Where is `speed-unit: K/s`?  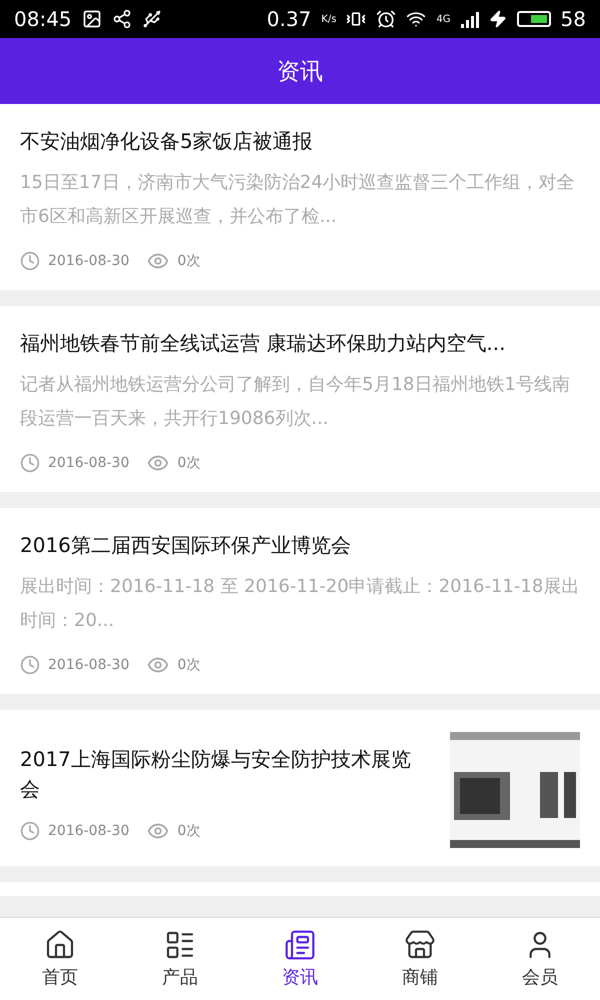 speed-unit: K/s is located at coordinates (328, 19).